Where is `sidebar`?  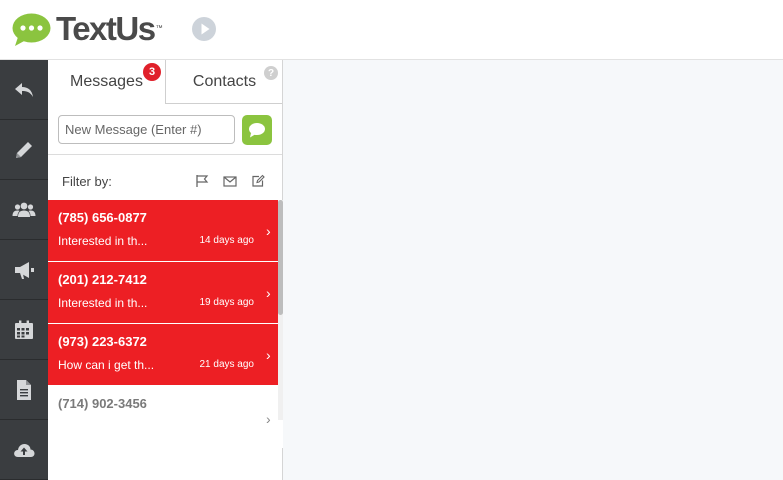 sidebar is located at coordinates (24, 270).